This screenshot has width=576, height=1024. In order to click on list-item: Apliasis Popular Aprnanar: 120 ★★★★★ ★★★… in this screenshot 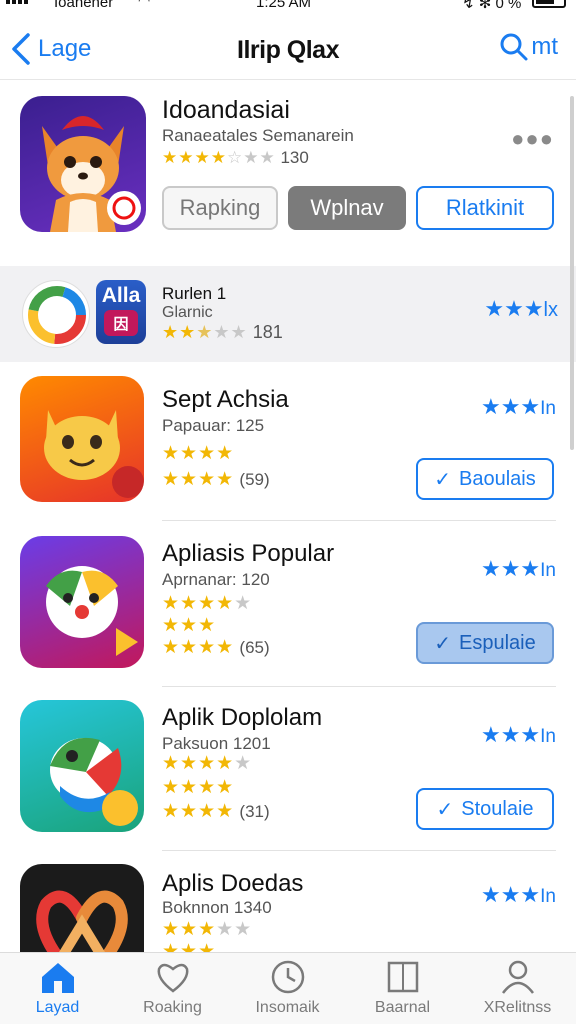, I will do `click(288, 609)`.